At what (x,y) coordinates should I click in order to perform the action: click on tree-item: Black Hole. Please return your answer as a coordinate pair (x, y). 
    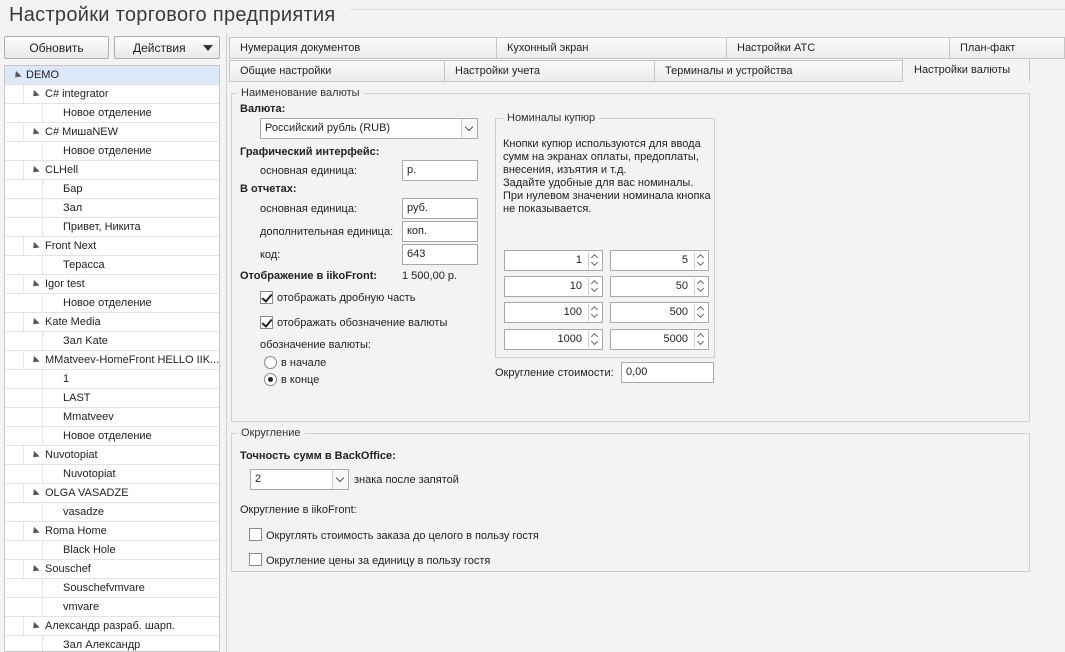
    Looking at the image, I should click on (112, 550).